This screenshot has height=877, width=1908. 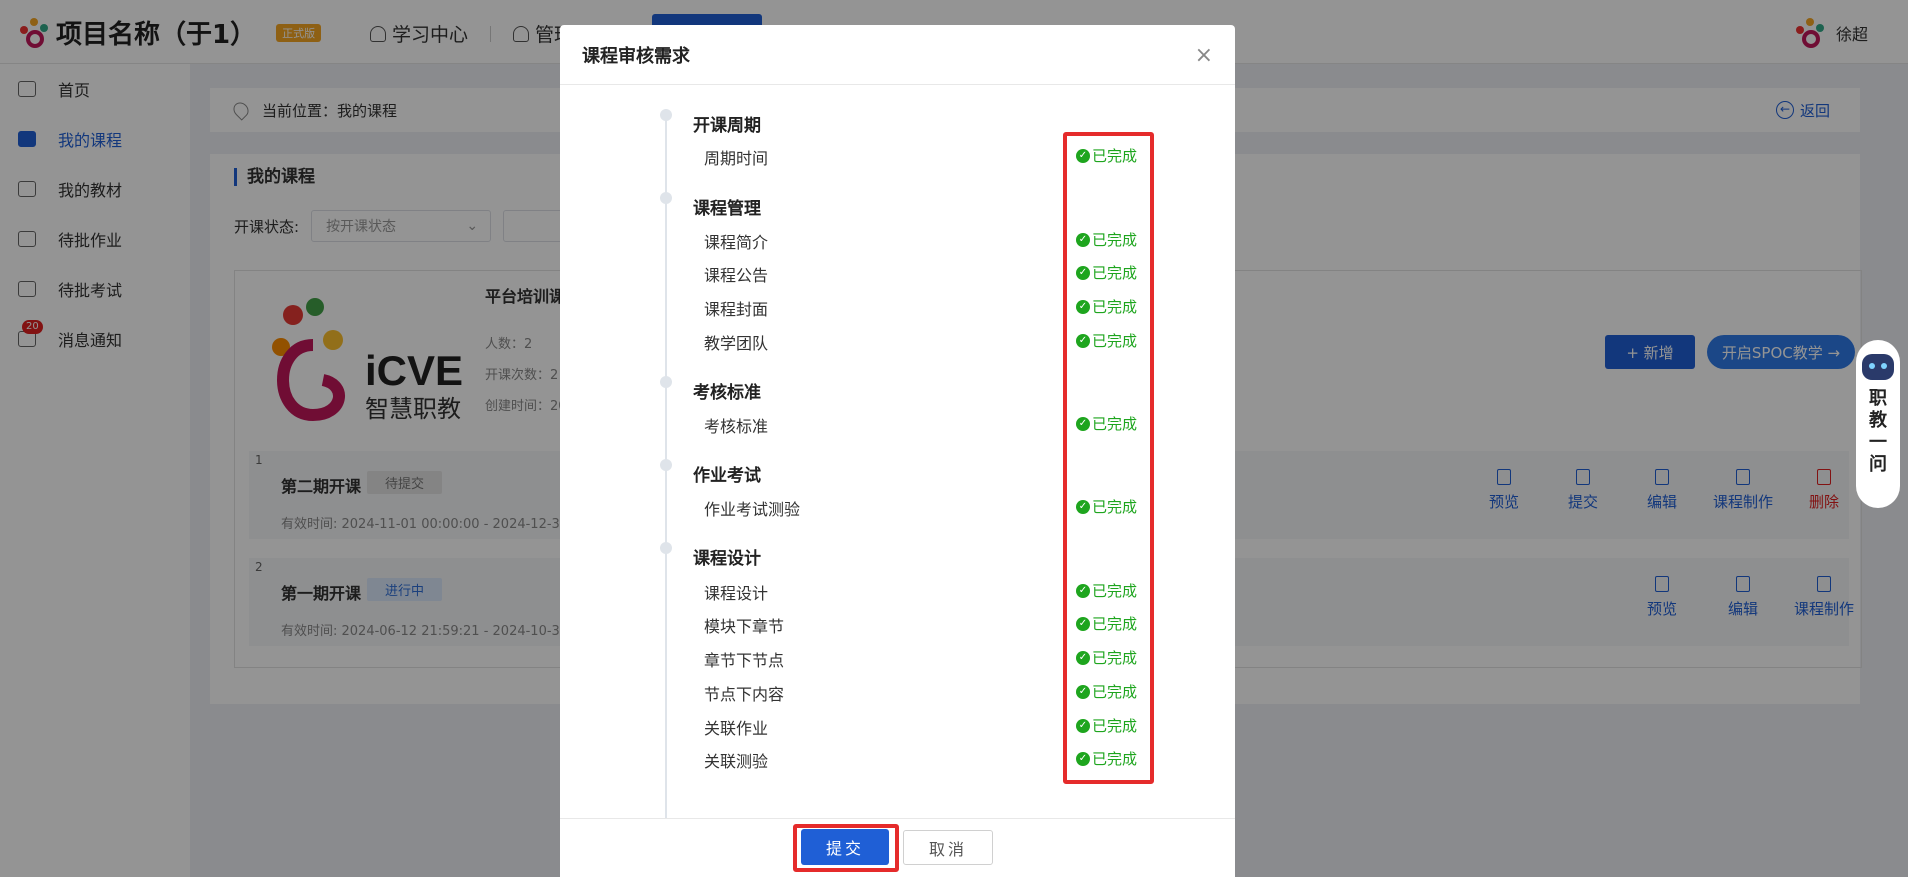 I want to click on close-icon: ×, so click(x=1204, y=55).